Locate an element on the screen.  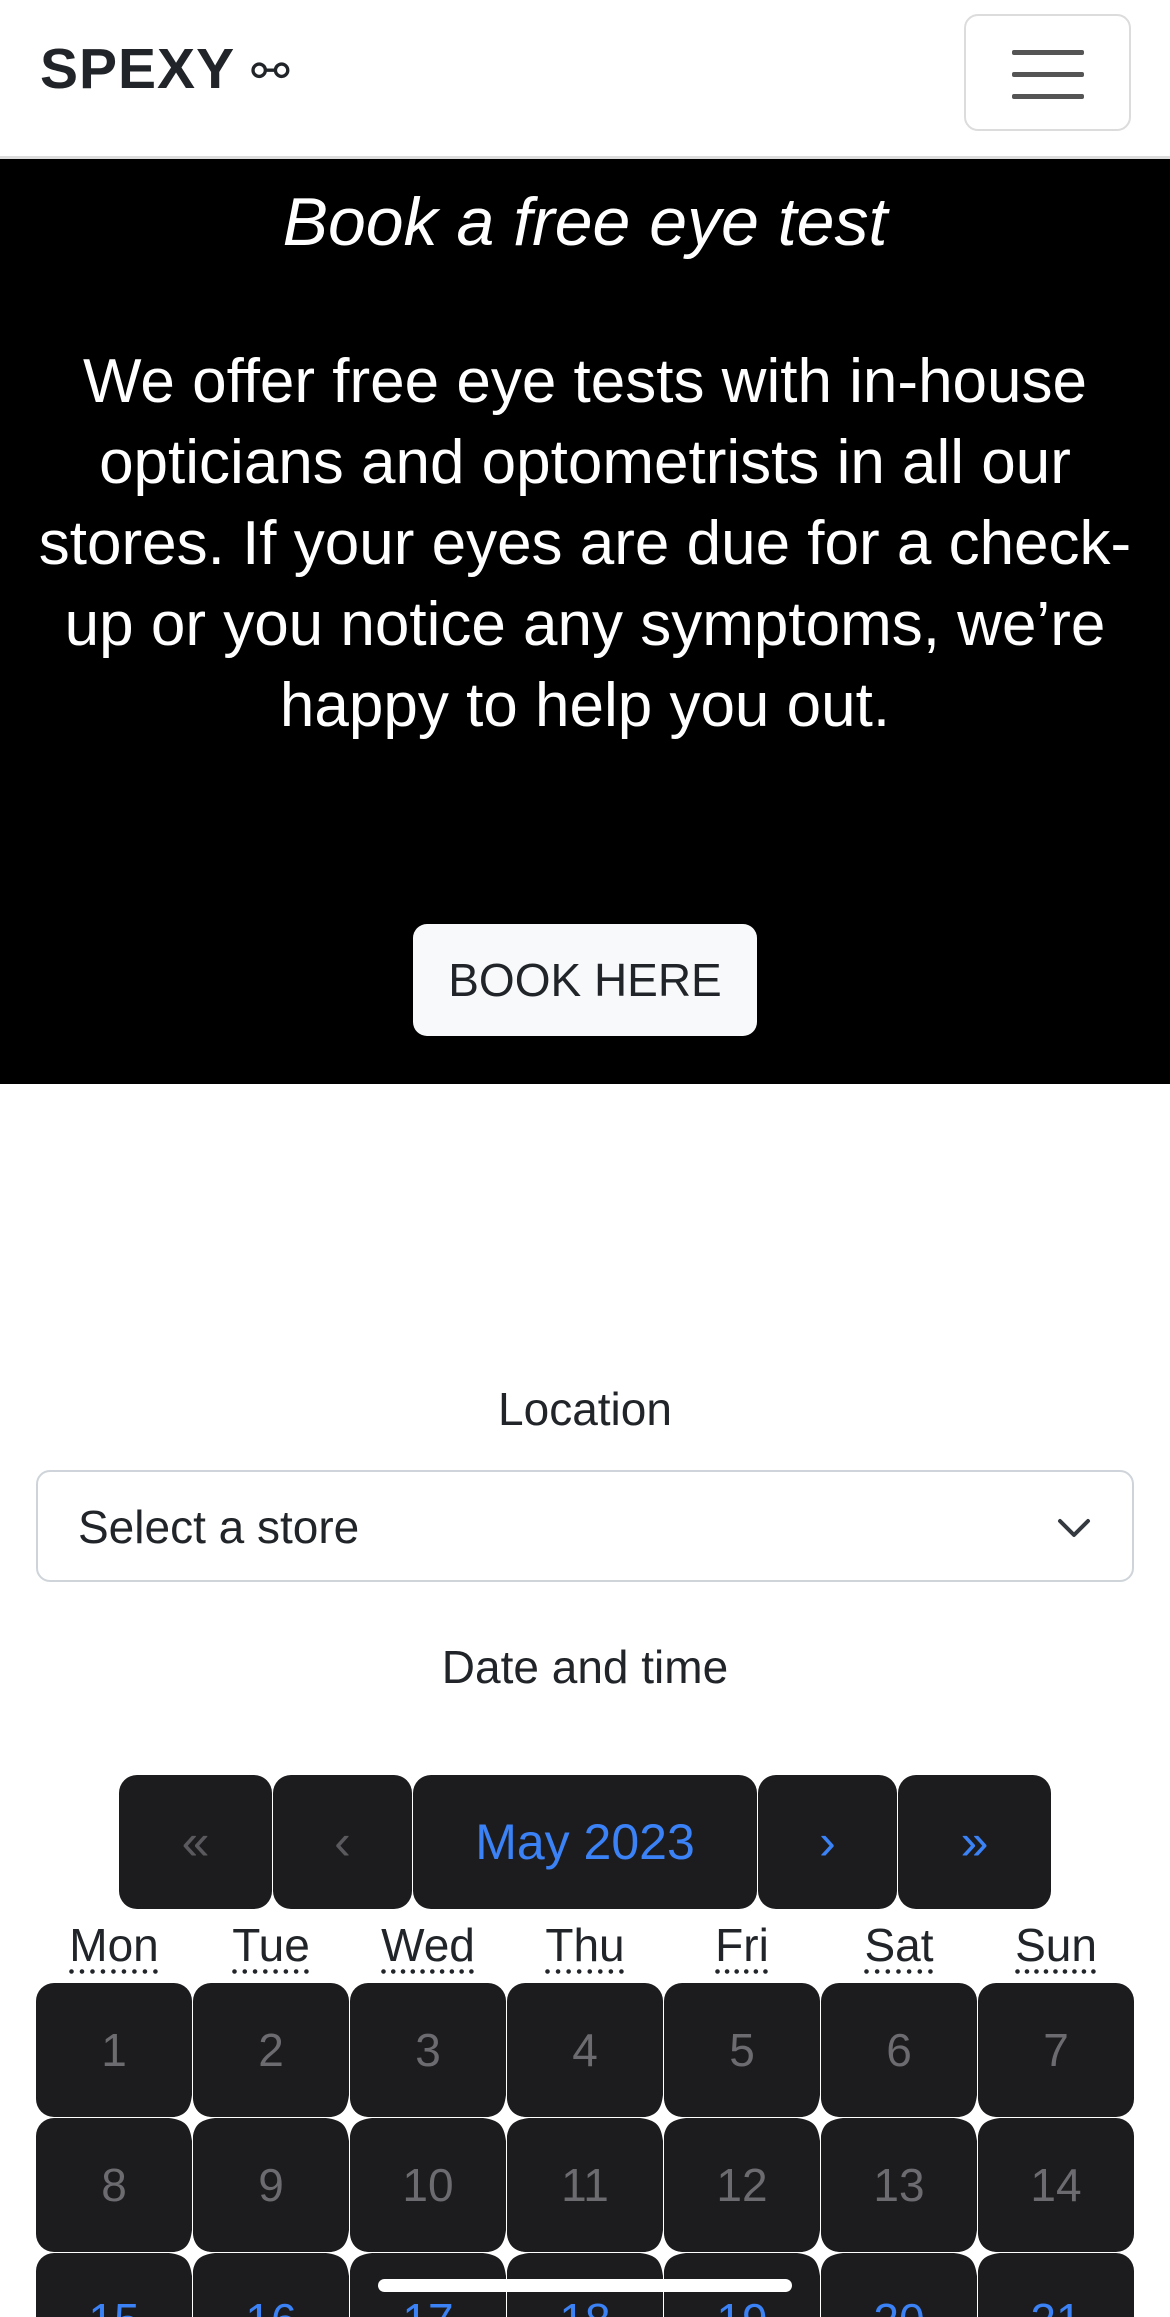
date-time-label: Date and time is located at coordinates (585, 1667).